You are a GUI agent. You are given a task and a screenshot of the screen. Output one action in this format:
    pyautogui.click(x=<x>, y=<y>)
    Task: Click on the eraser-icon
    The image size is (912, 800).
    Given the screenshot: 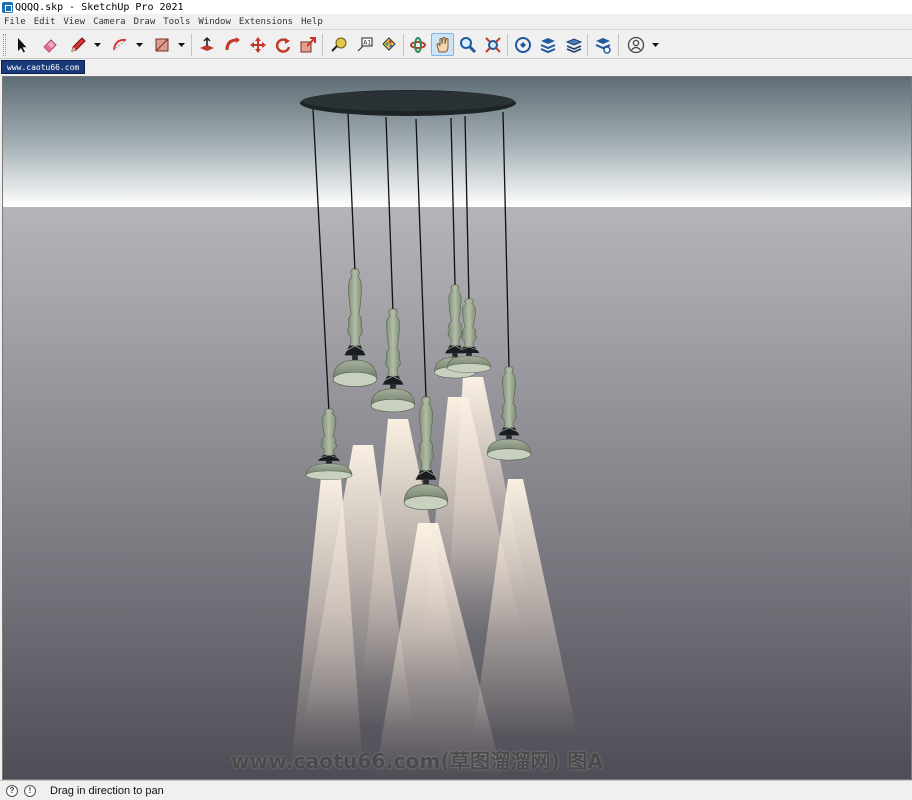 What is the action you would take?
    pyautogui.click(x=49, y=45)
    